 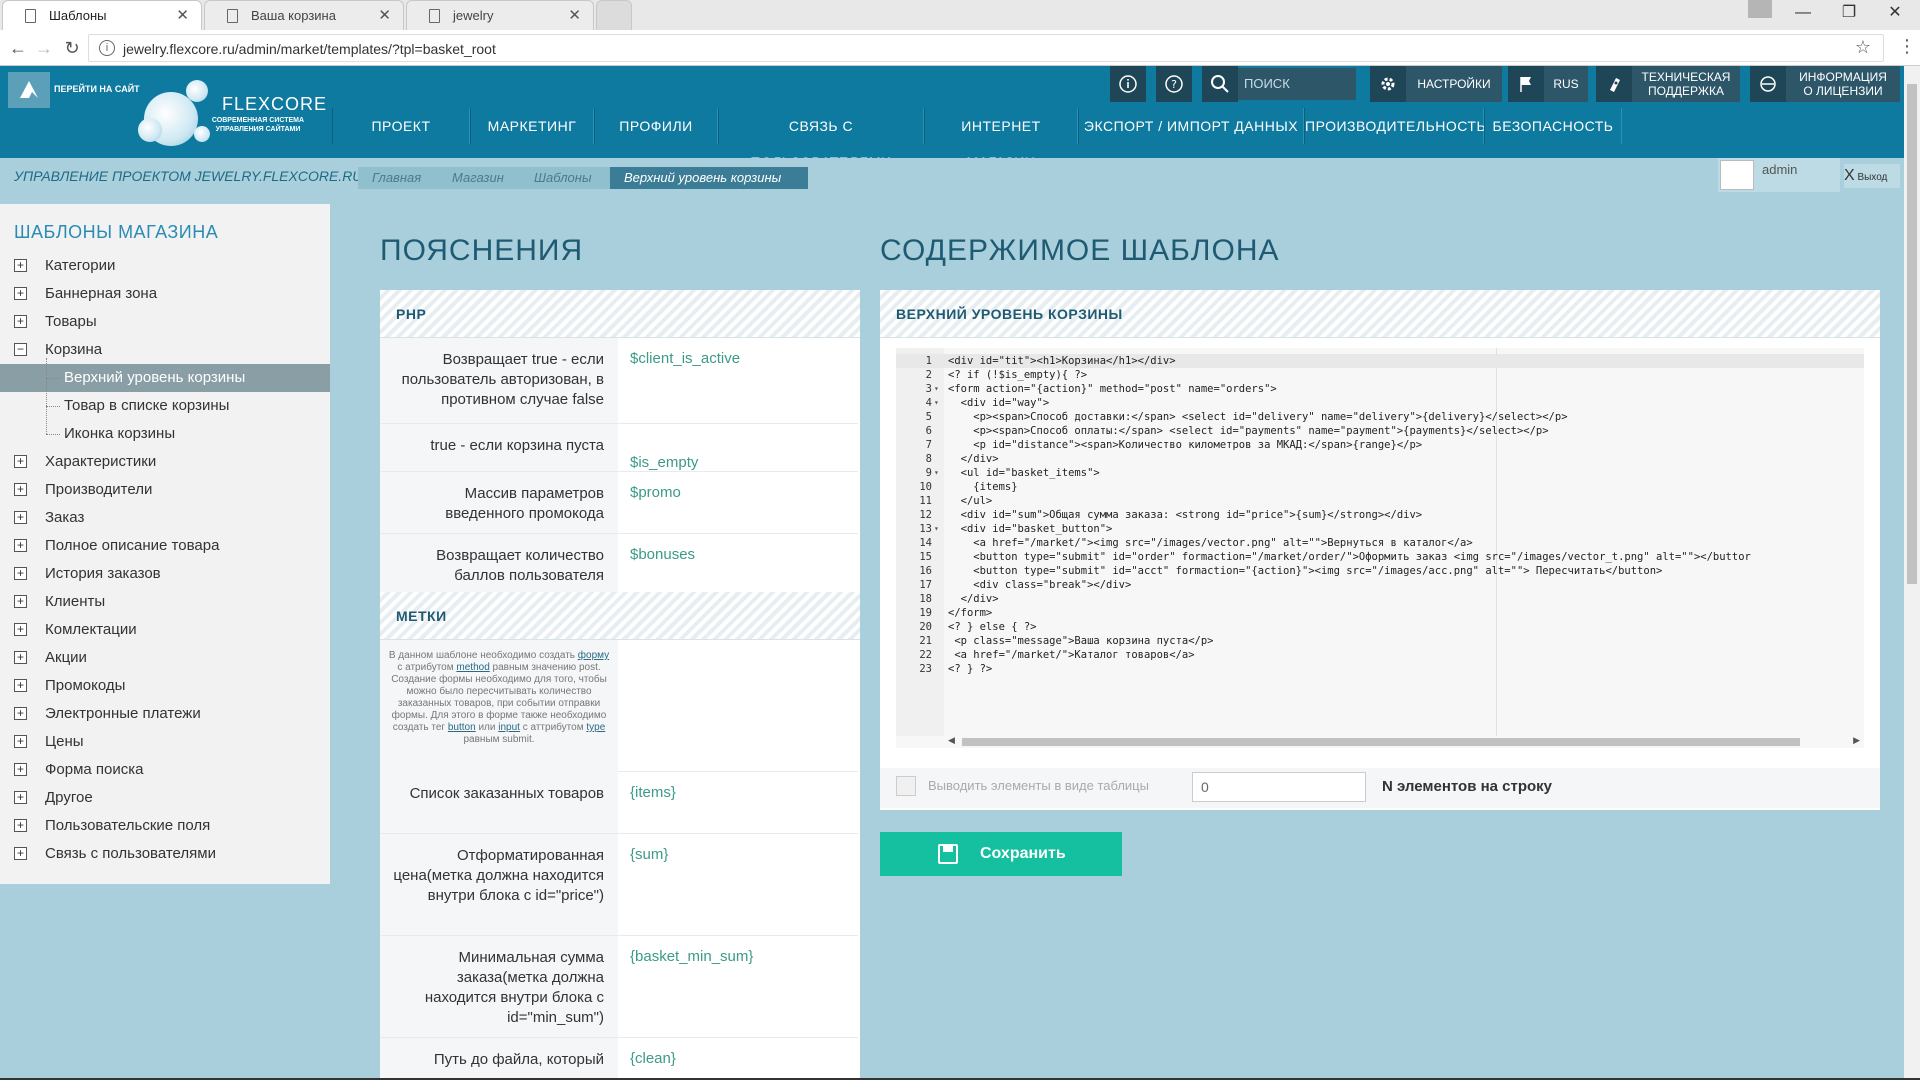 I want to click on horizontal-scrollbar: ◀ ▶, so click(x=1404, y=741).